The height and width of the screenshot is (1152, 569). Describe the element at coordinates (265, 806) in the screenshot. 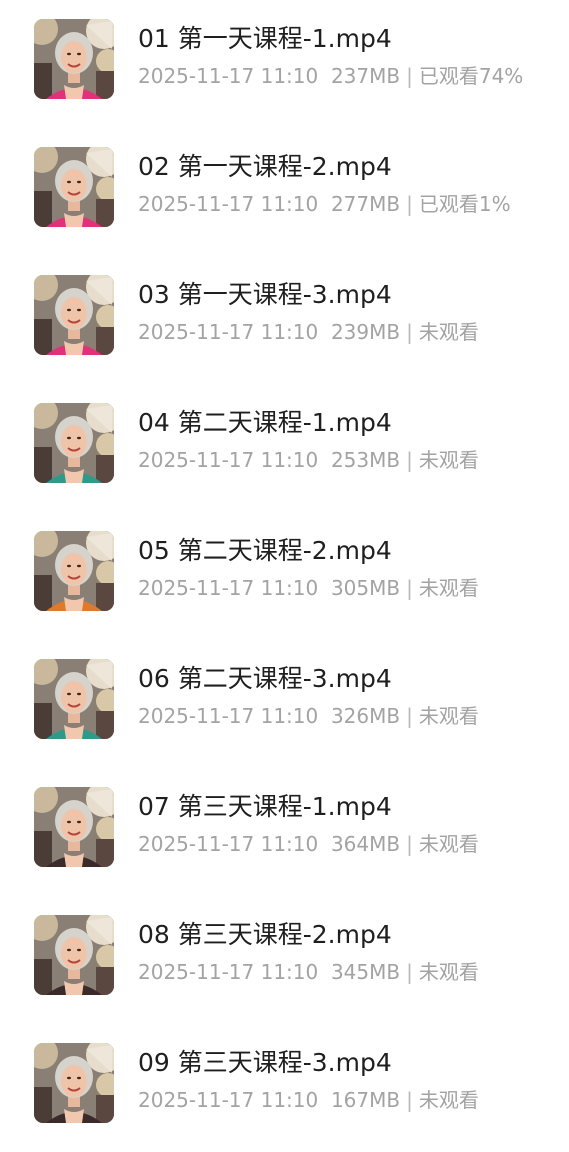

I see `file-name: 07 第三天课程-1.mp4` at that location.